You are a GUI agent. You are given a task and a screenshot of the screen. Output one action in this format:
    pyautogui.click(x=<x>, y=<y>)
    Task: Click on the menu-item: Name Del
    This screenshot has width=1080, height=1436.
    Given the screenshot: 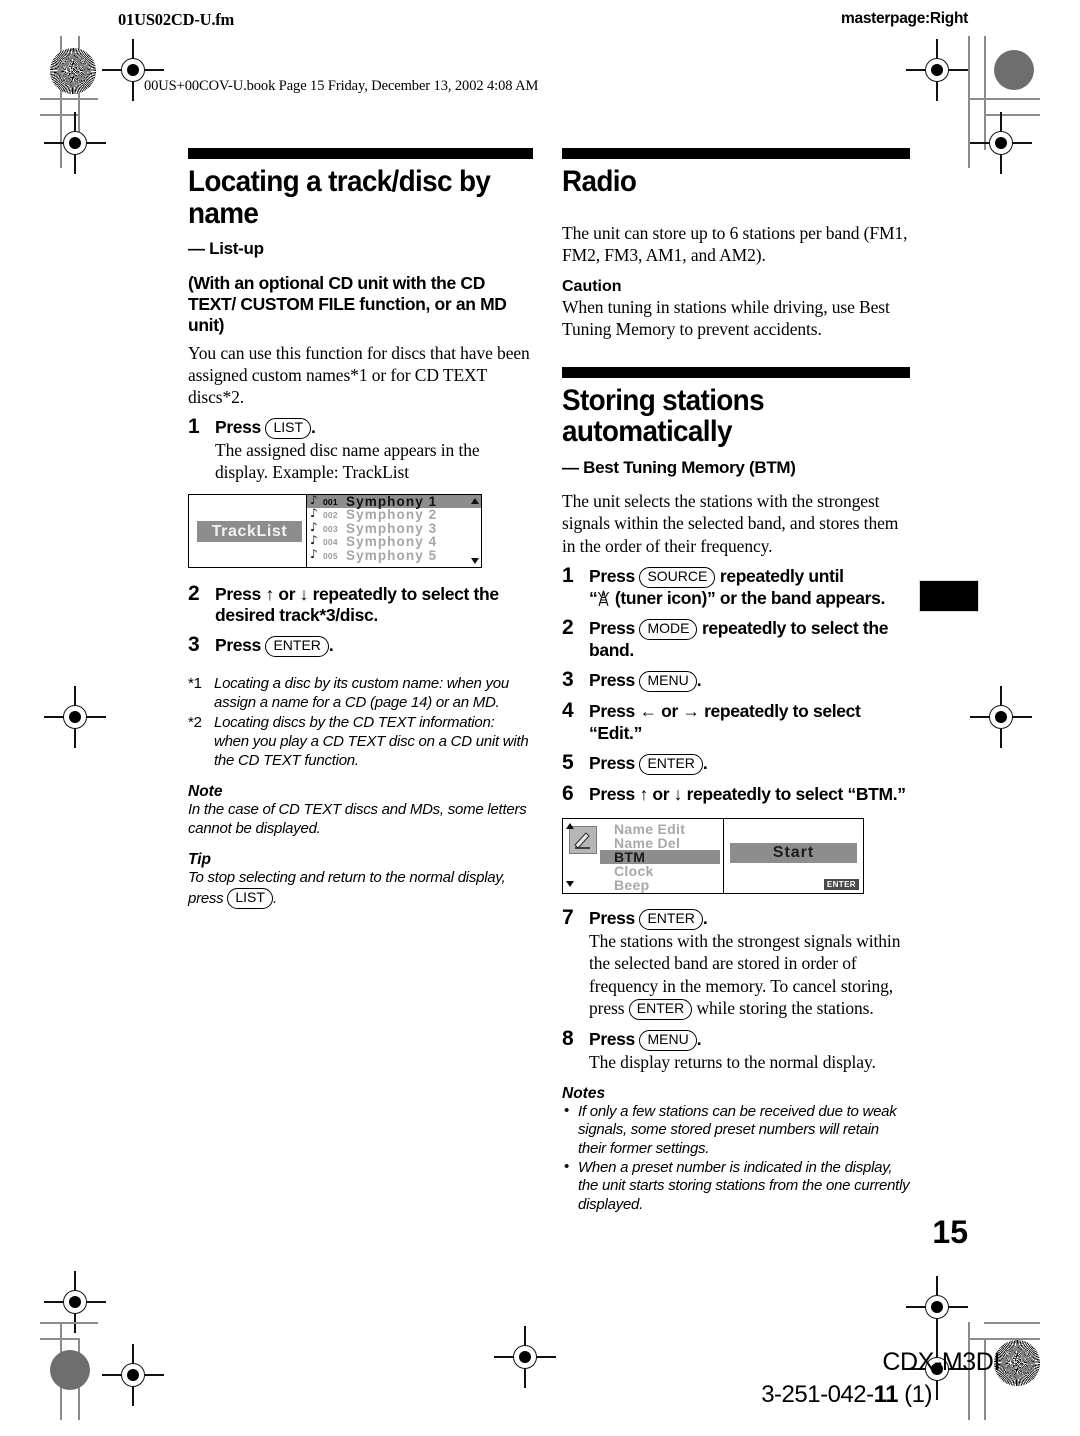 What is the action you would take?
    pyautogui.click(x=660, y=843)
    